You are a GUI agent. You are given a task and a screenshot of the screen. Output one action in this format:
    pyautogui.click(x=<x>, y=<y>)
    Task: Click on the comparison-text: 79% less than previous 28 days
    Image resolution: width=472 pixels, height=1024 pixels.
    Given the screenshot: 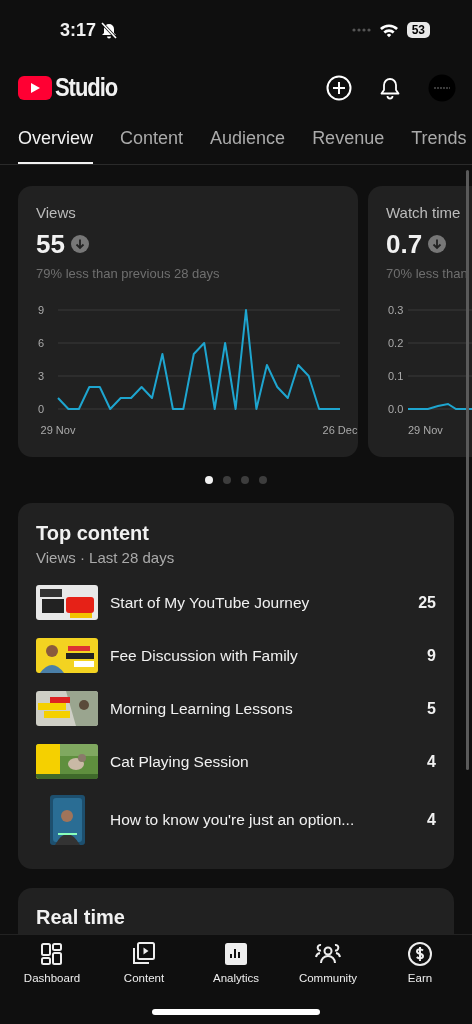 What is the action you would take?
    pyautogui.click(x=128, y=273)
    